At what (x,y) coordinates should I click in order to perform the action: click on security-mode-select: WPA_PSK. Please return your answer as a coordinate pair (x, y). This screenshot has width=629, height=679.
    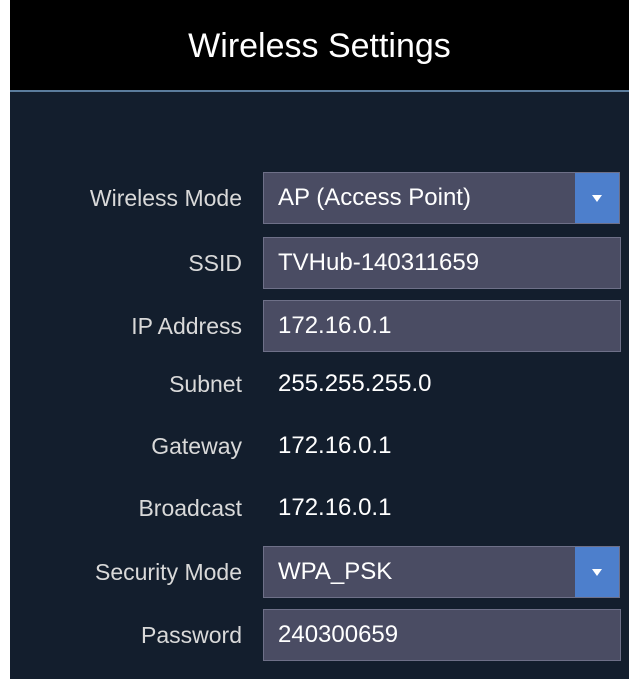
    Looking at the image, I should click on (441, 572).